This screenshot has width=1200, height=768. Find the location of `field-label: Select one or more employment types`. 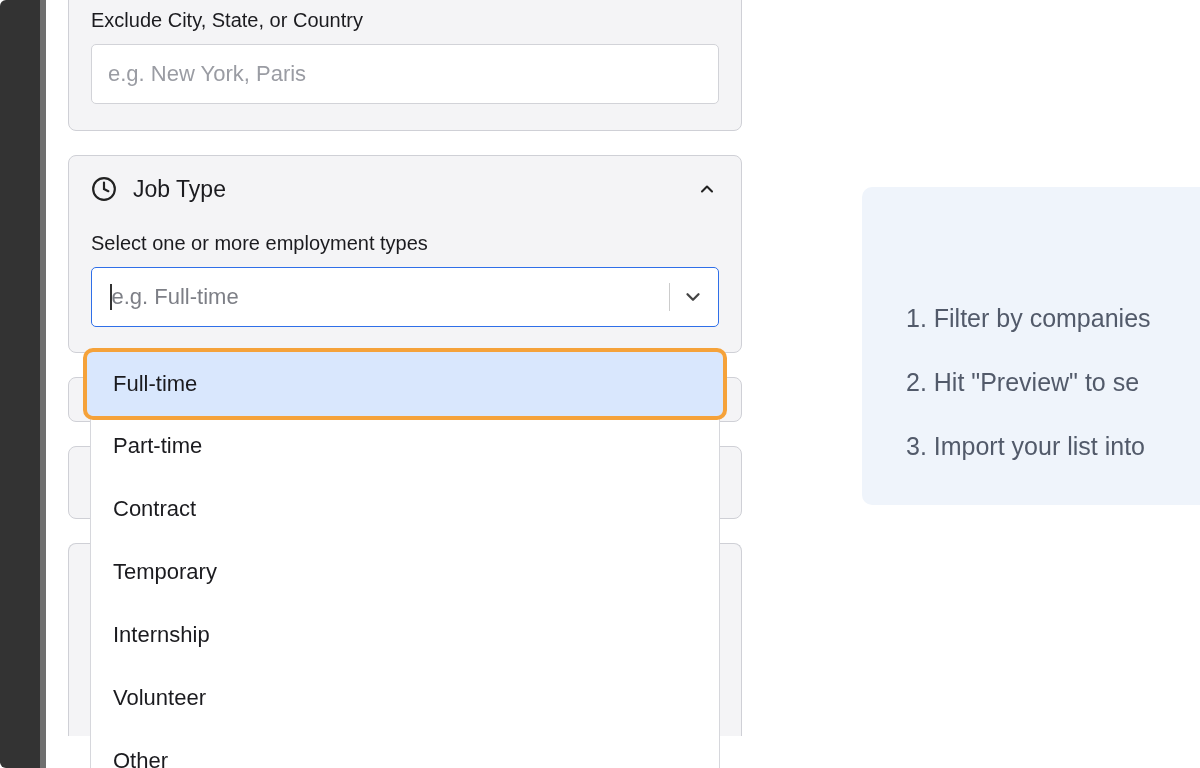

field-label: Select one or more employment types is located at coordinates (260, 243).